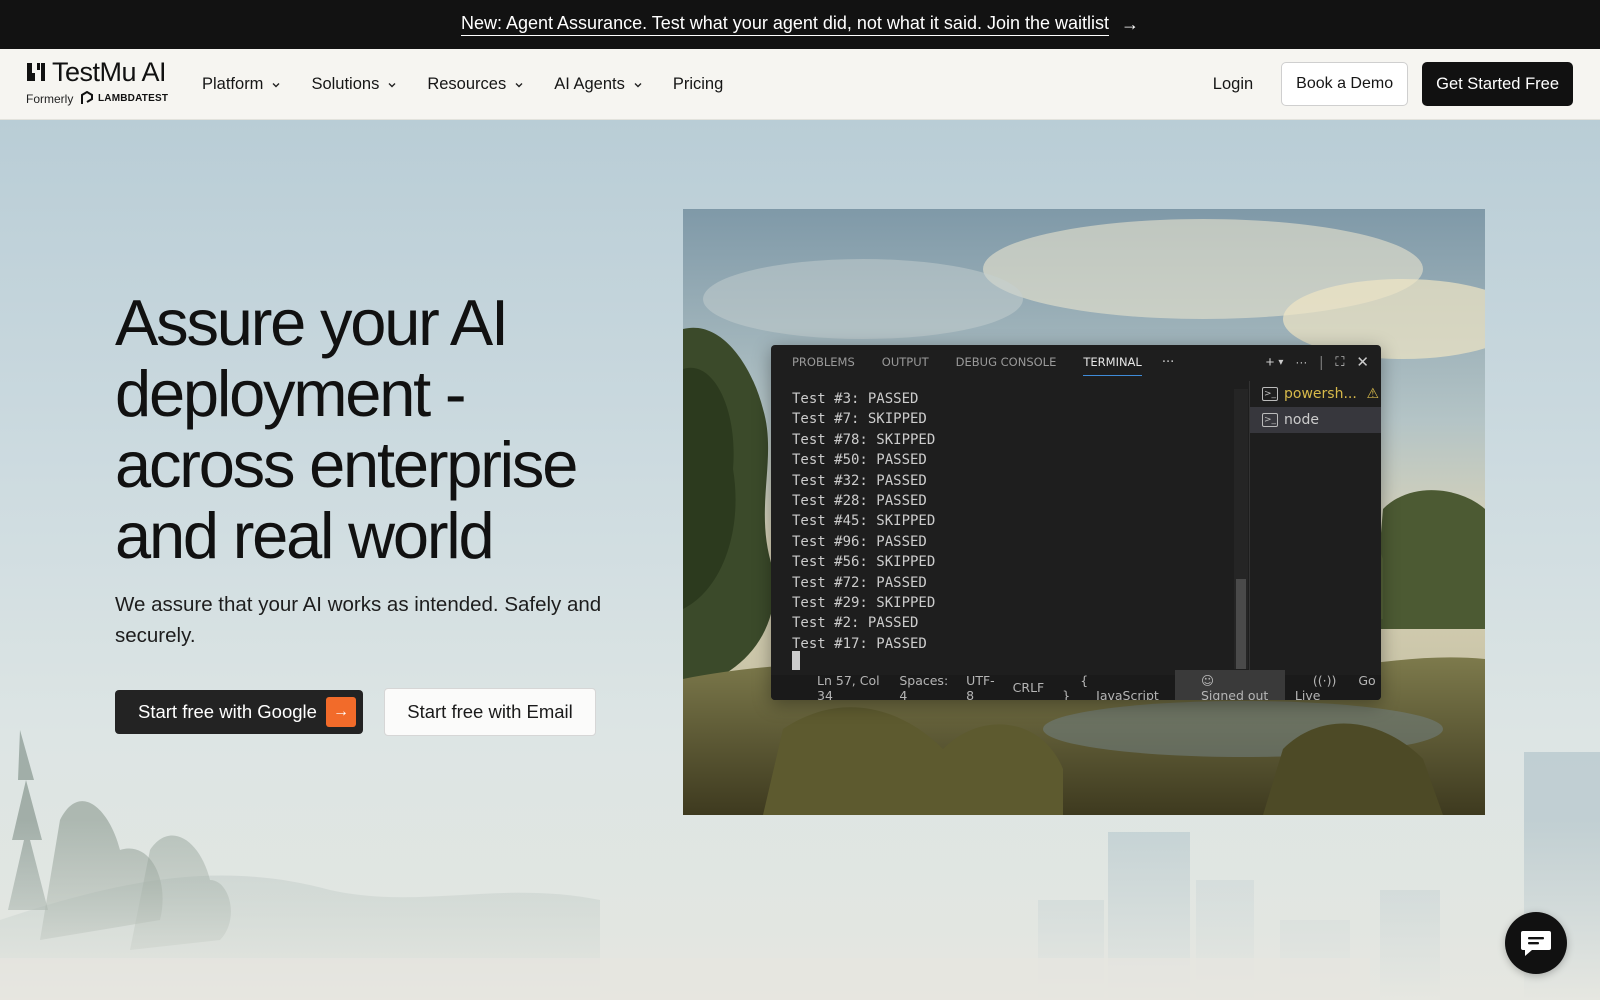 The height and width of the screenshot is (1000, 1600). What do you see at coordinates (923, 687) in the screenshot?
I see `status-spaces: Spaces: 4` at bounding box center [923, 687].